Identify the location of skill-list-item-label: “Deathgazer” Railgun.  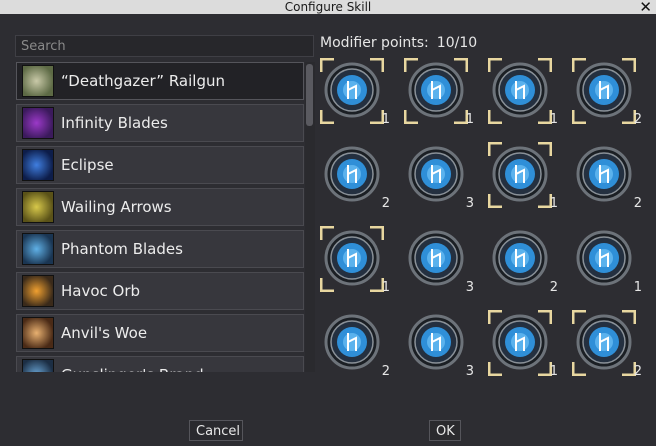
(143, 81).